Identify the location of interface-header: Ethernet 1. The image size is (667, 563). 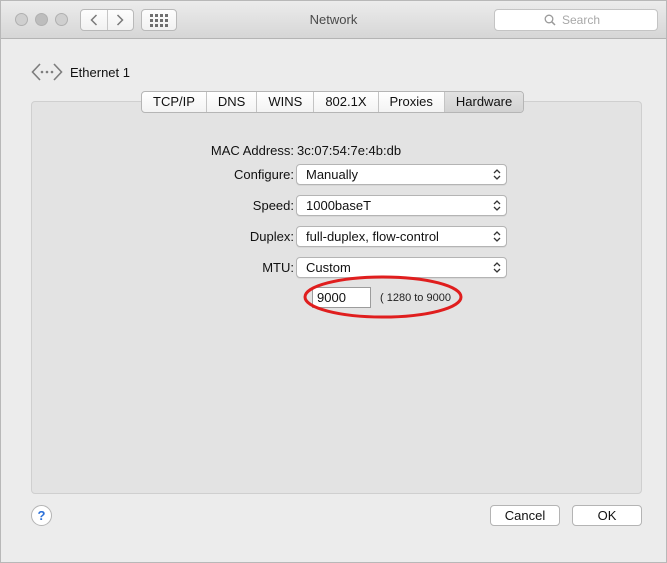
(80, 72).